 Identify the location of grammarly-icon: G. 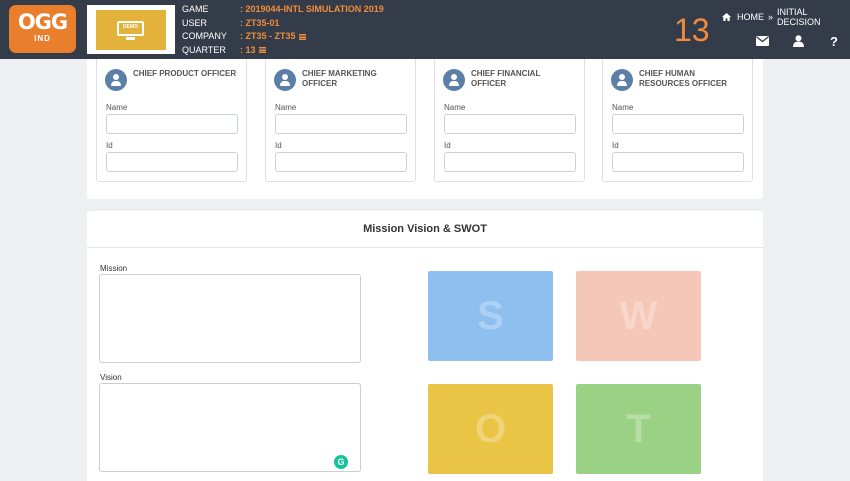
(341, 462).